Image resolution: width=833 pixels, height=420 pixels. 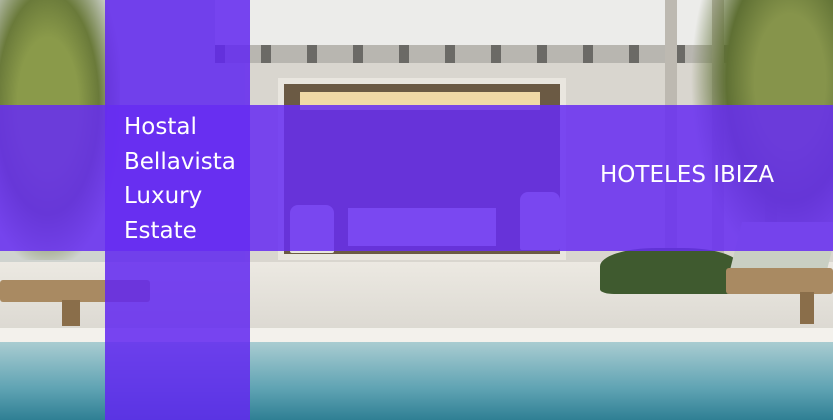 What do you see at coordinates (180, 161) in the screenshot?
I see `hotel-name-line: Bellavista` at bounding box center [180, 161].